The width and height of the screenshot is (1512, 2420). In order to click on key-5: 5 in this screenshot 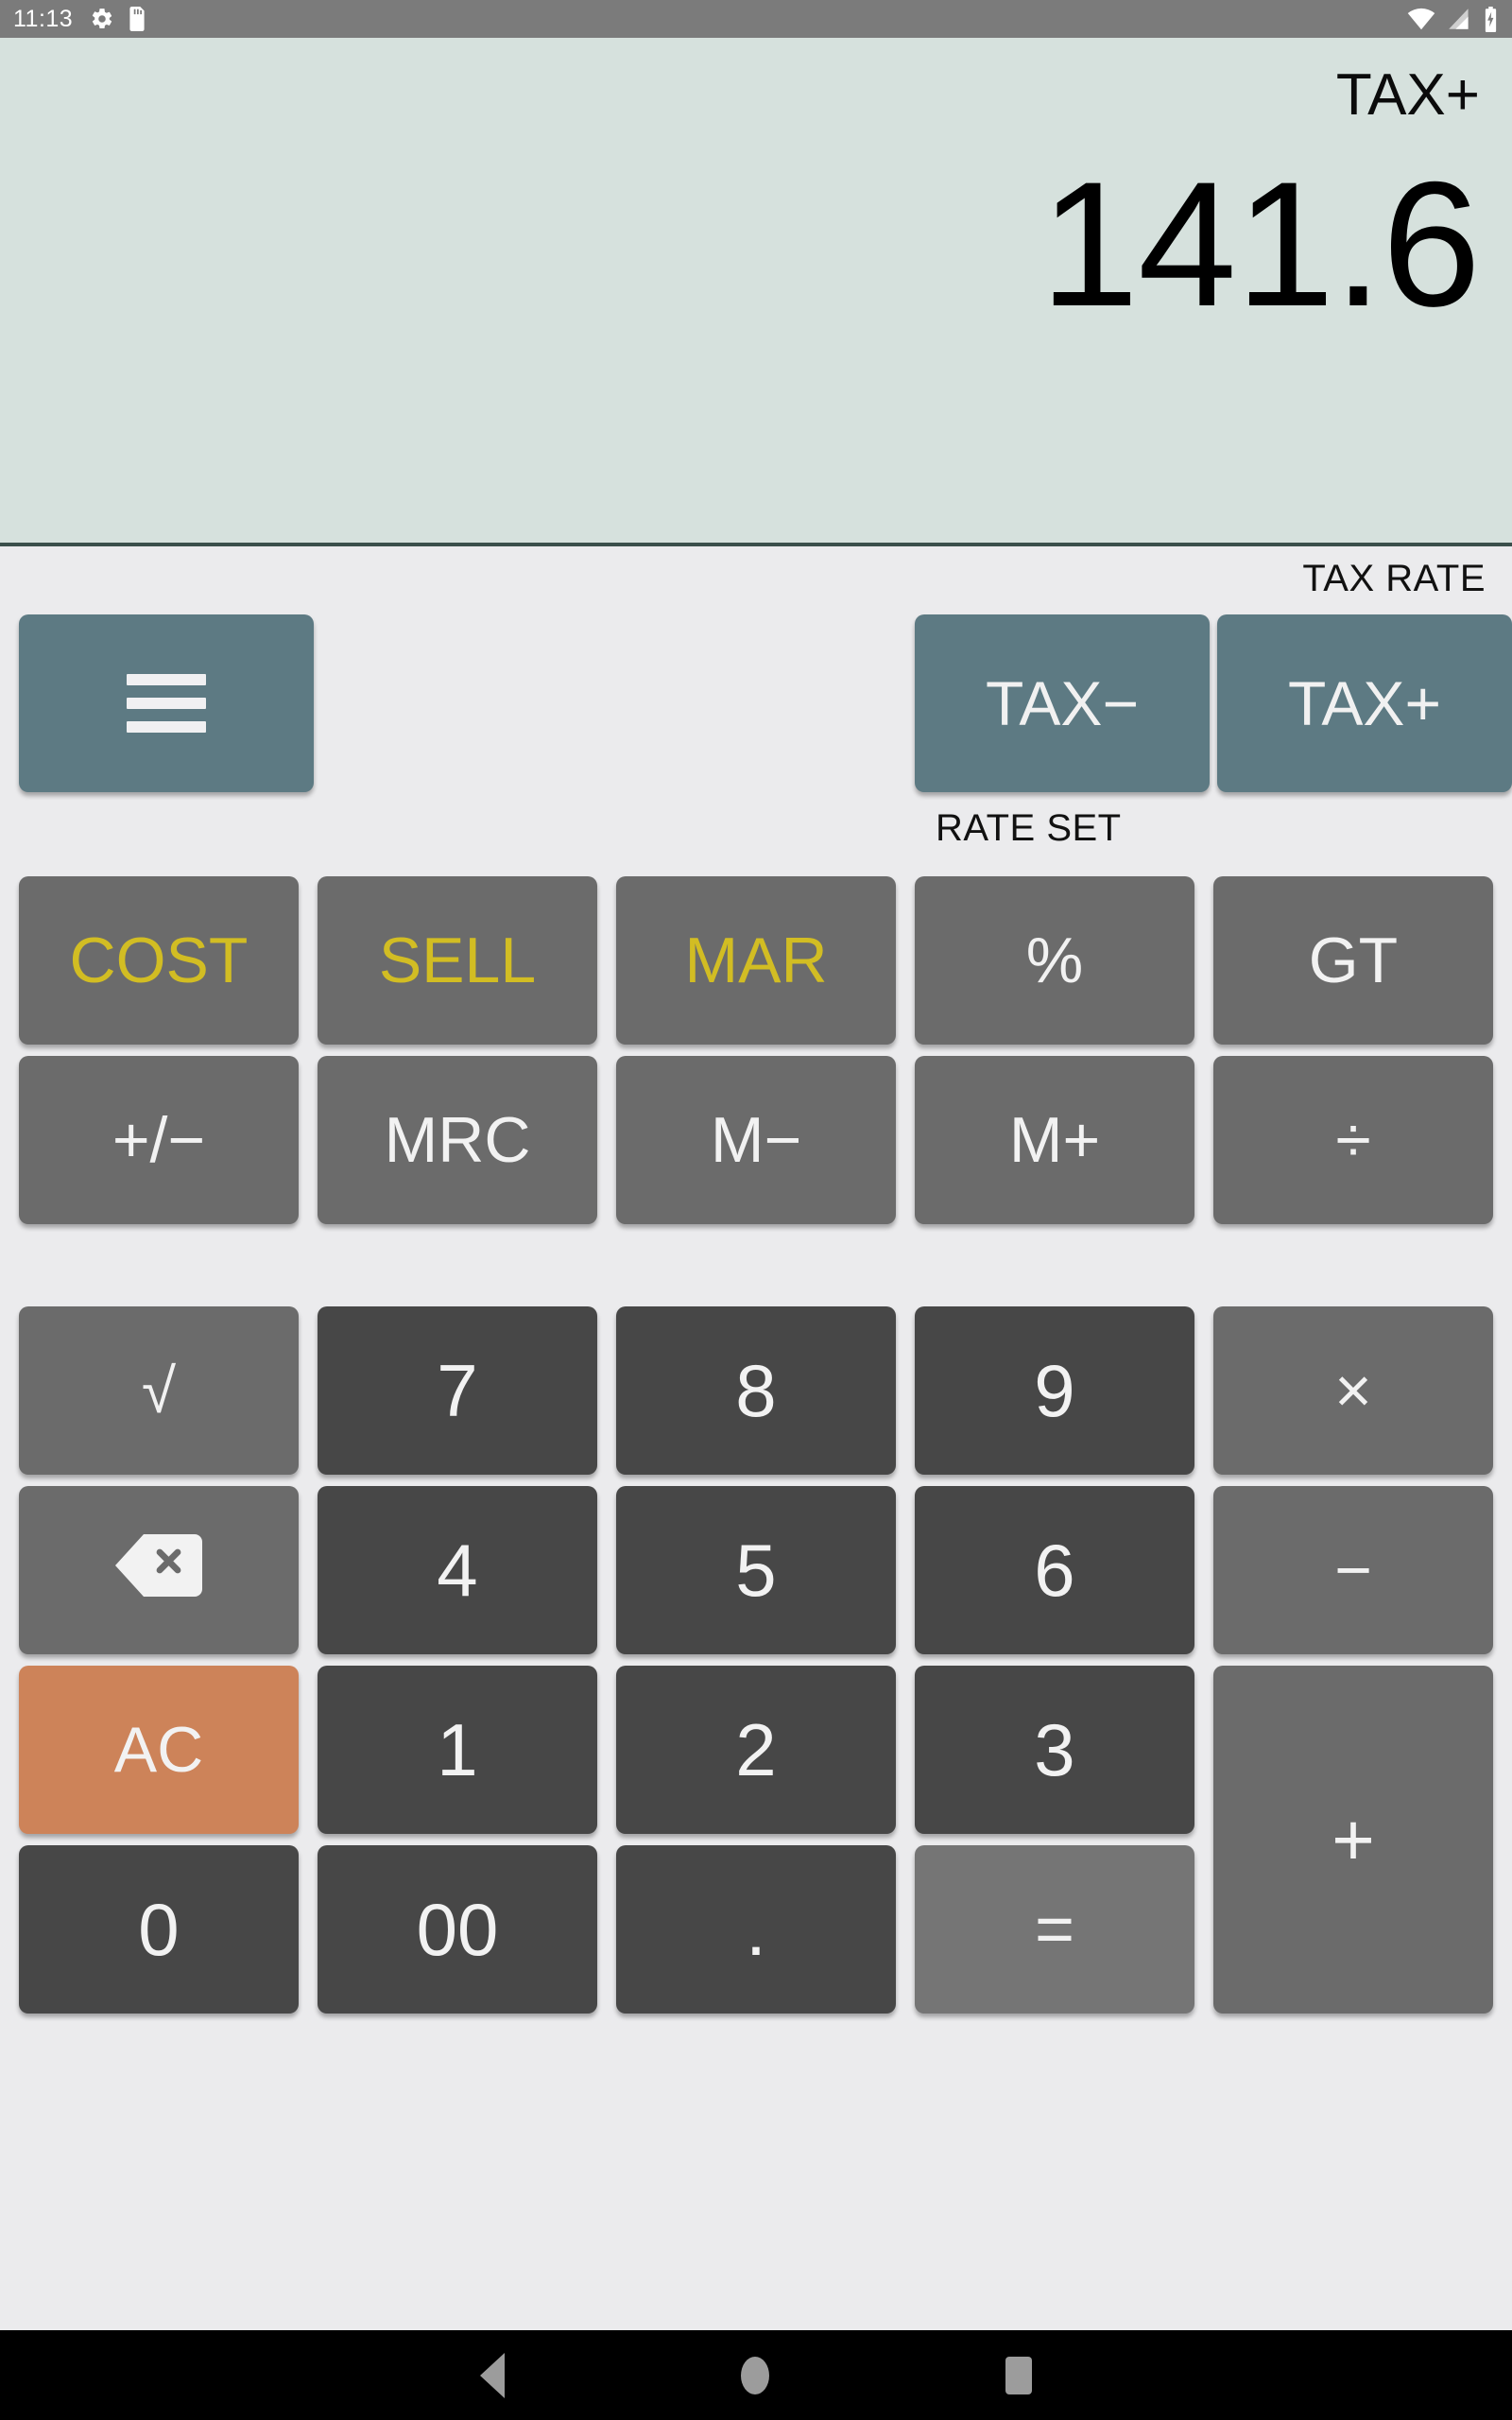, I will do `click(756, 1570)`.